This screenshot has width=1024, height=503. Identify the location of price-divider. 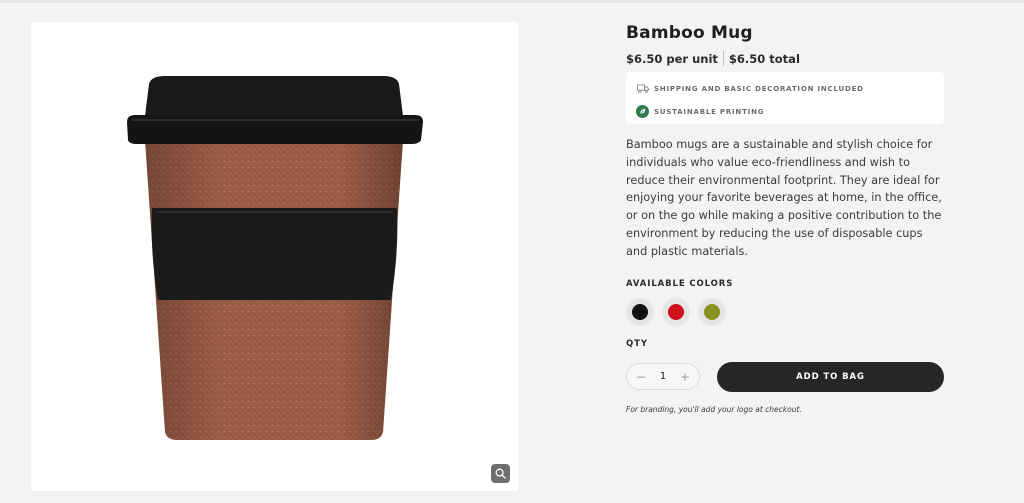
(723, 58).